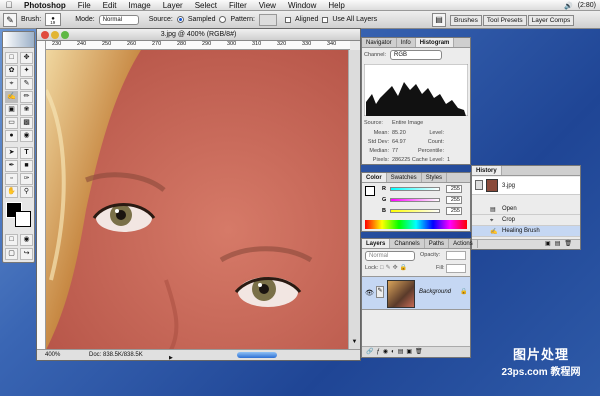 This screenshot has width=600, height=396. What do you see at coordinates (11, 153) in the screenshot?
I see `path-selection-tool-icon: ➤` at bounding box center [11, 153].